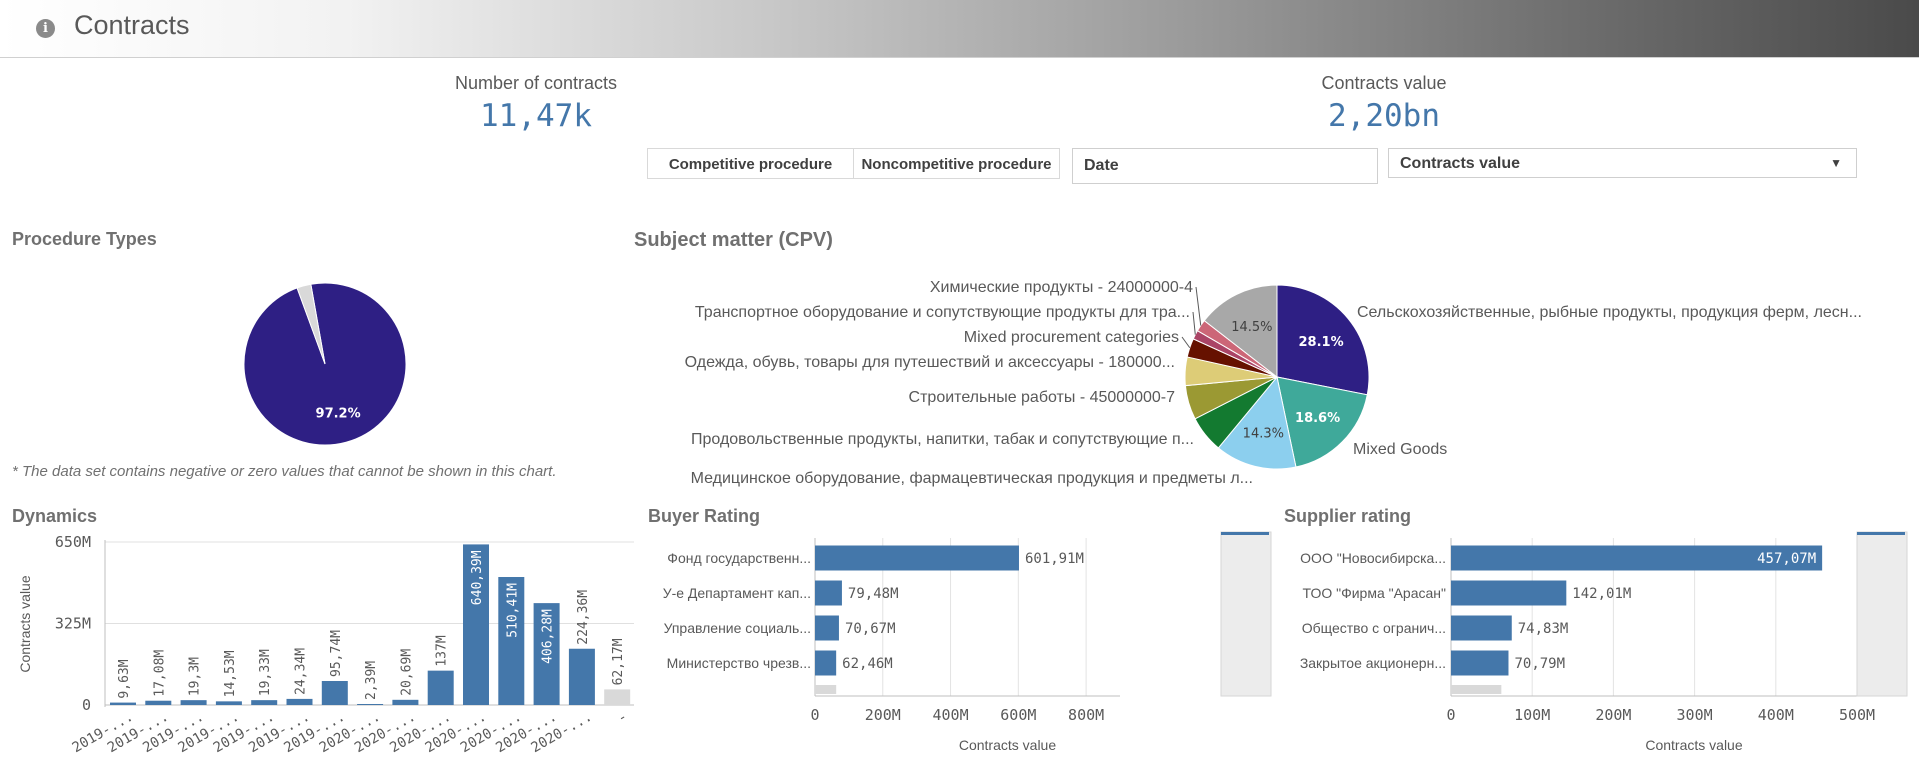 The height and width of the screenshot is (780, 1919). Describe the element at coordinates (1786, 559) in the screenshot. I see `supplier-value-label: 457,07M` at that location.